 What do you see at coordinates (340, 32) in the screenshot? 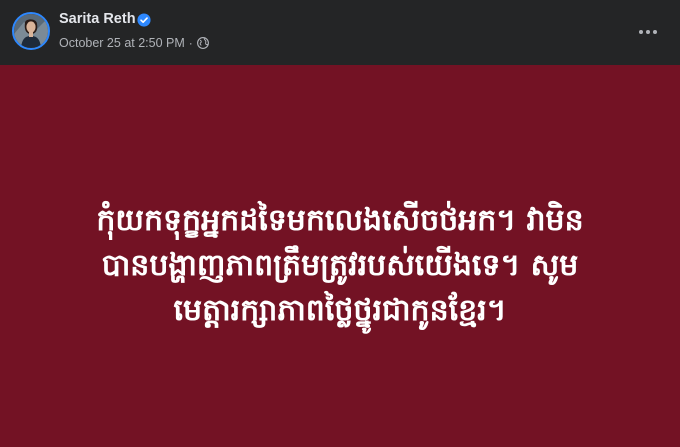
I see `post-header: Sarita Reth October 25 at 2:50 PM ·` at bounding box center [340, 32].